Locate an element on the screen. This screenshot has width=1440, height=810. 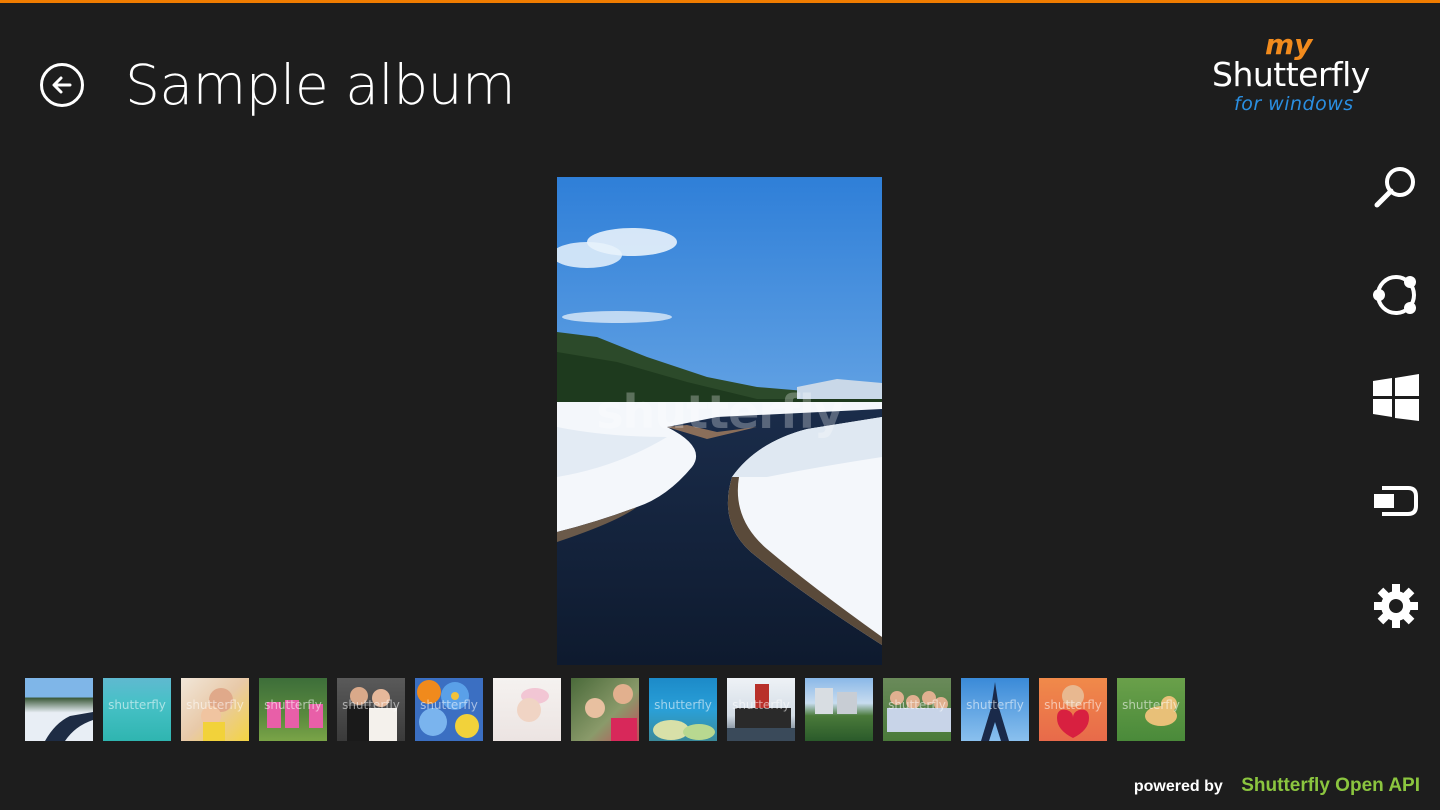
share-icon is located at coordinates (1394, 295).